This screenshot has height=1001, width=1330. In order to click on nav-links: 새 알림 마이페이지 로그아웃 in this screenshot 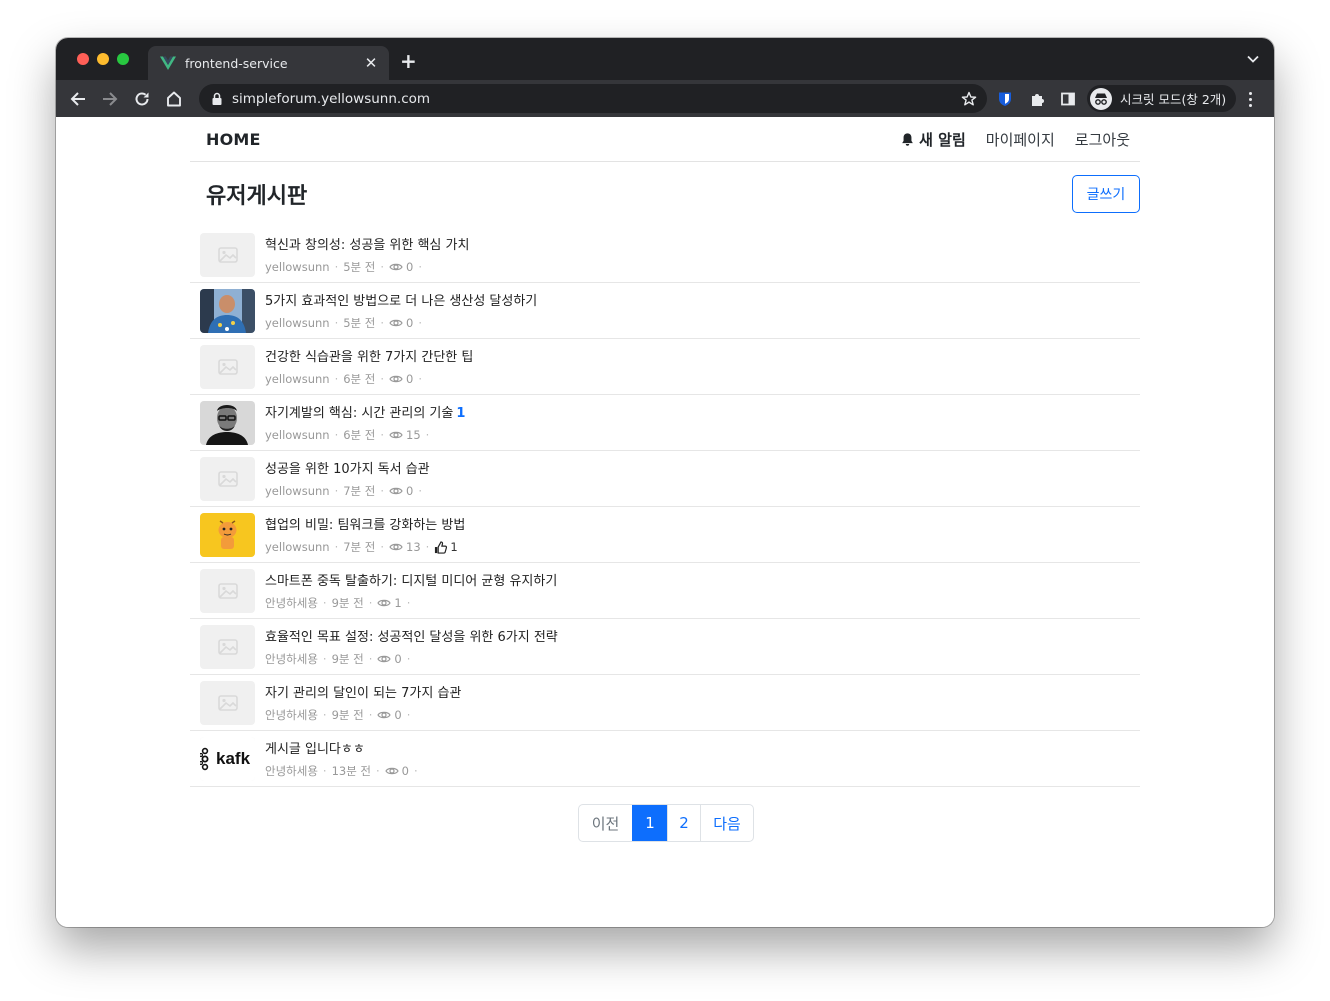, I will do `click(1015, 139)`.